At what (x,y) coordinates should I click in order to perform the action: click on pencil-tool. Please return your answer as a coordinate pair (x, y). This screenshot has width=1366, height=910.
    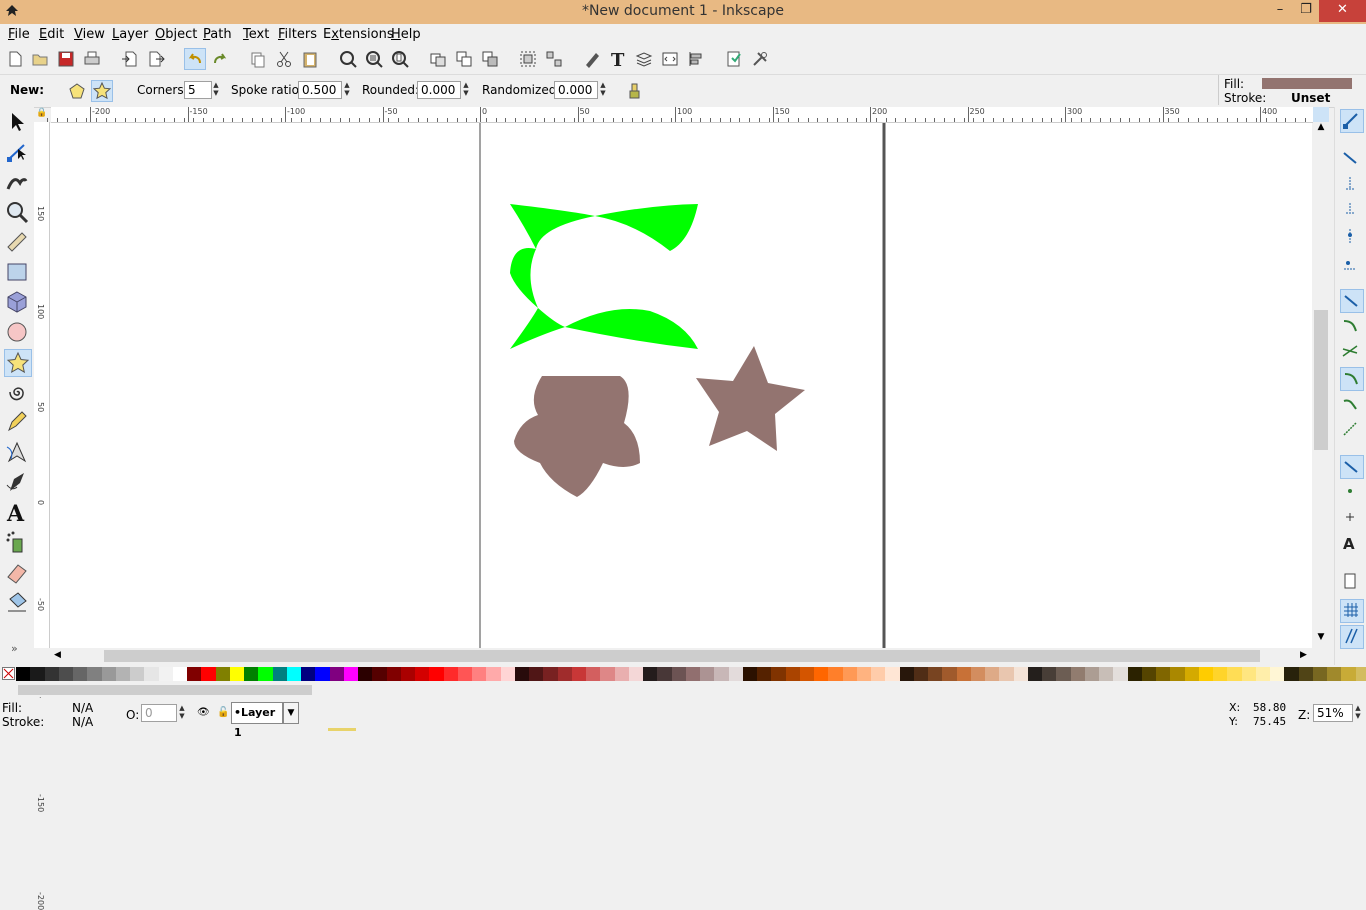
    Looking at the image, I should click on (17, 422).